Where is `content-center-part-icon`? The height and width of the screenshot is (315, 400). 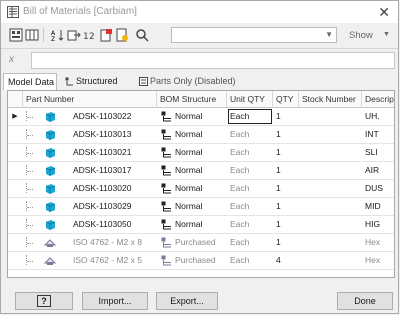
content-center-part-icon is located at coordinates (50, 243).